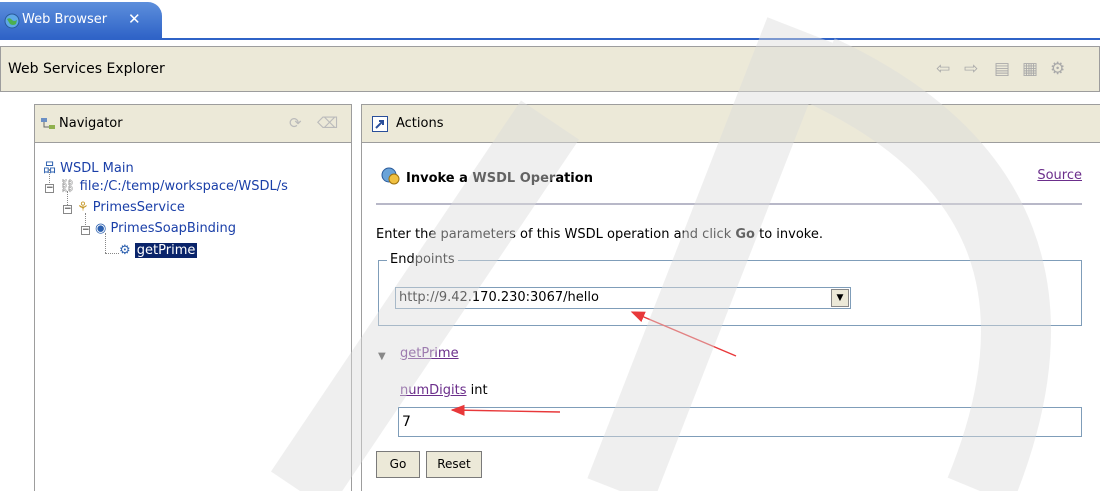 The height and width of the screenshot is (491, 1100). Describe the element at coordinates (166, 250) in the screenshot. I see `tree-item-label: getPrime` at that location.